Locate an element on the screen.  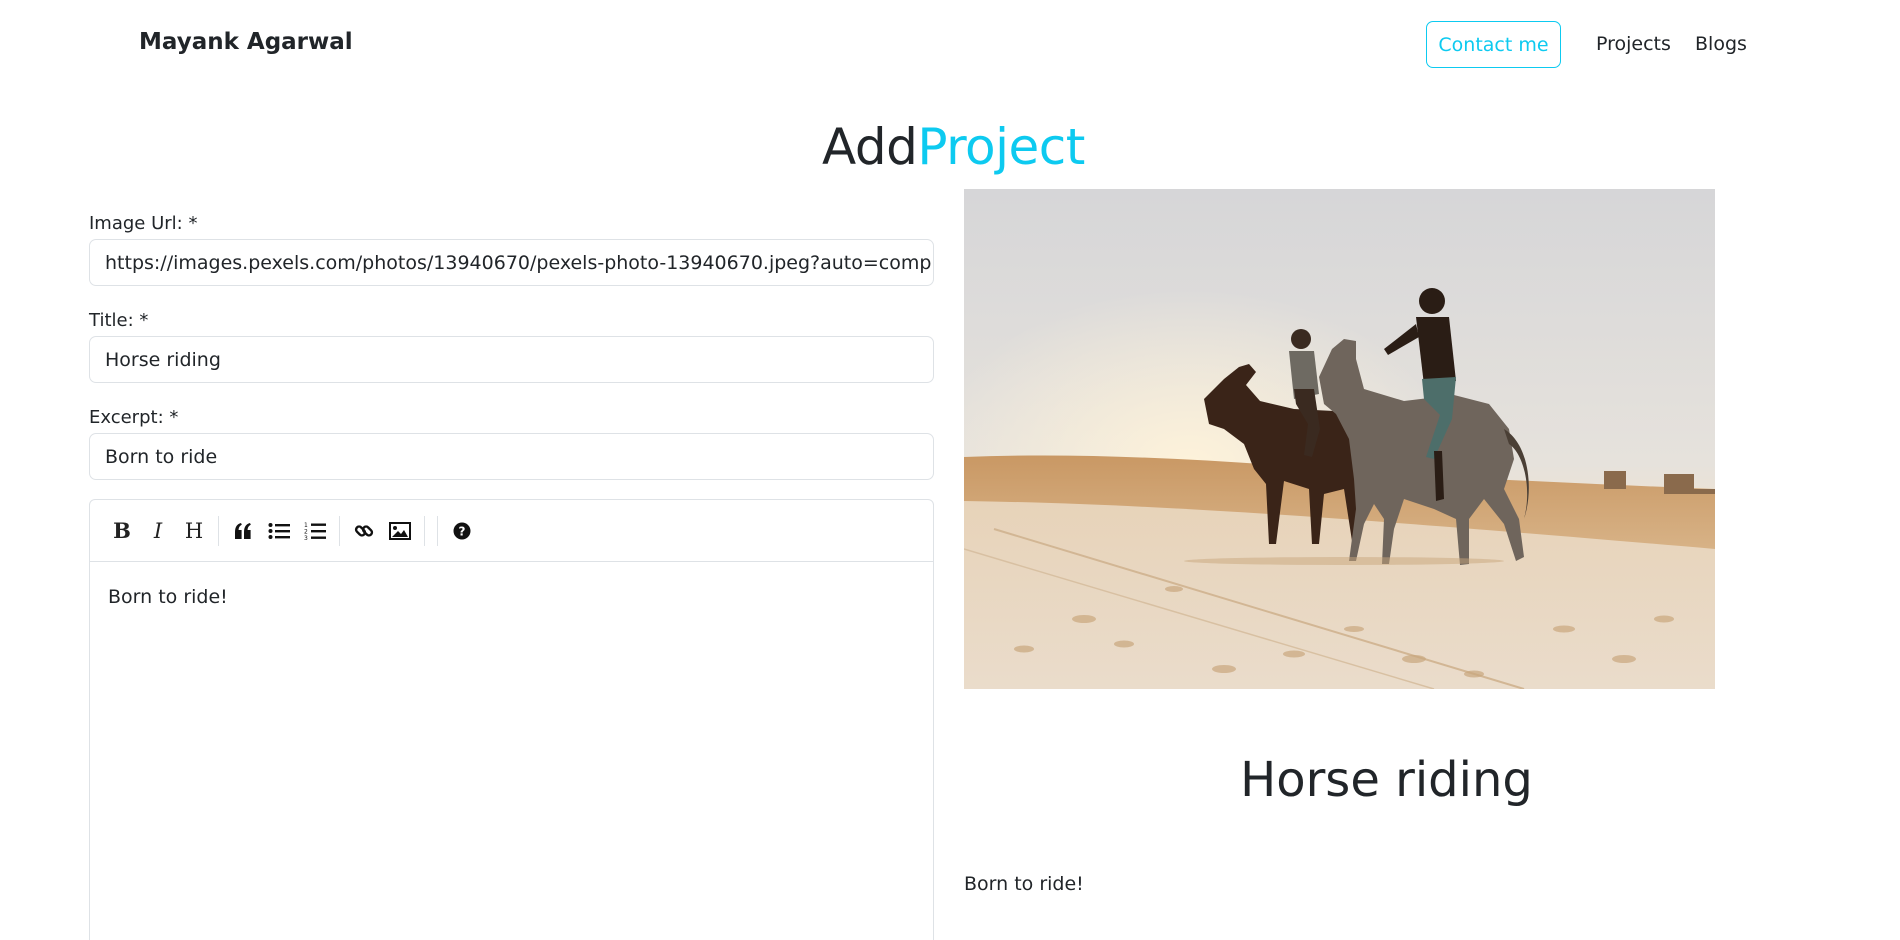
editor-content: Born to ride! is located at coordinates (168, 597).